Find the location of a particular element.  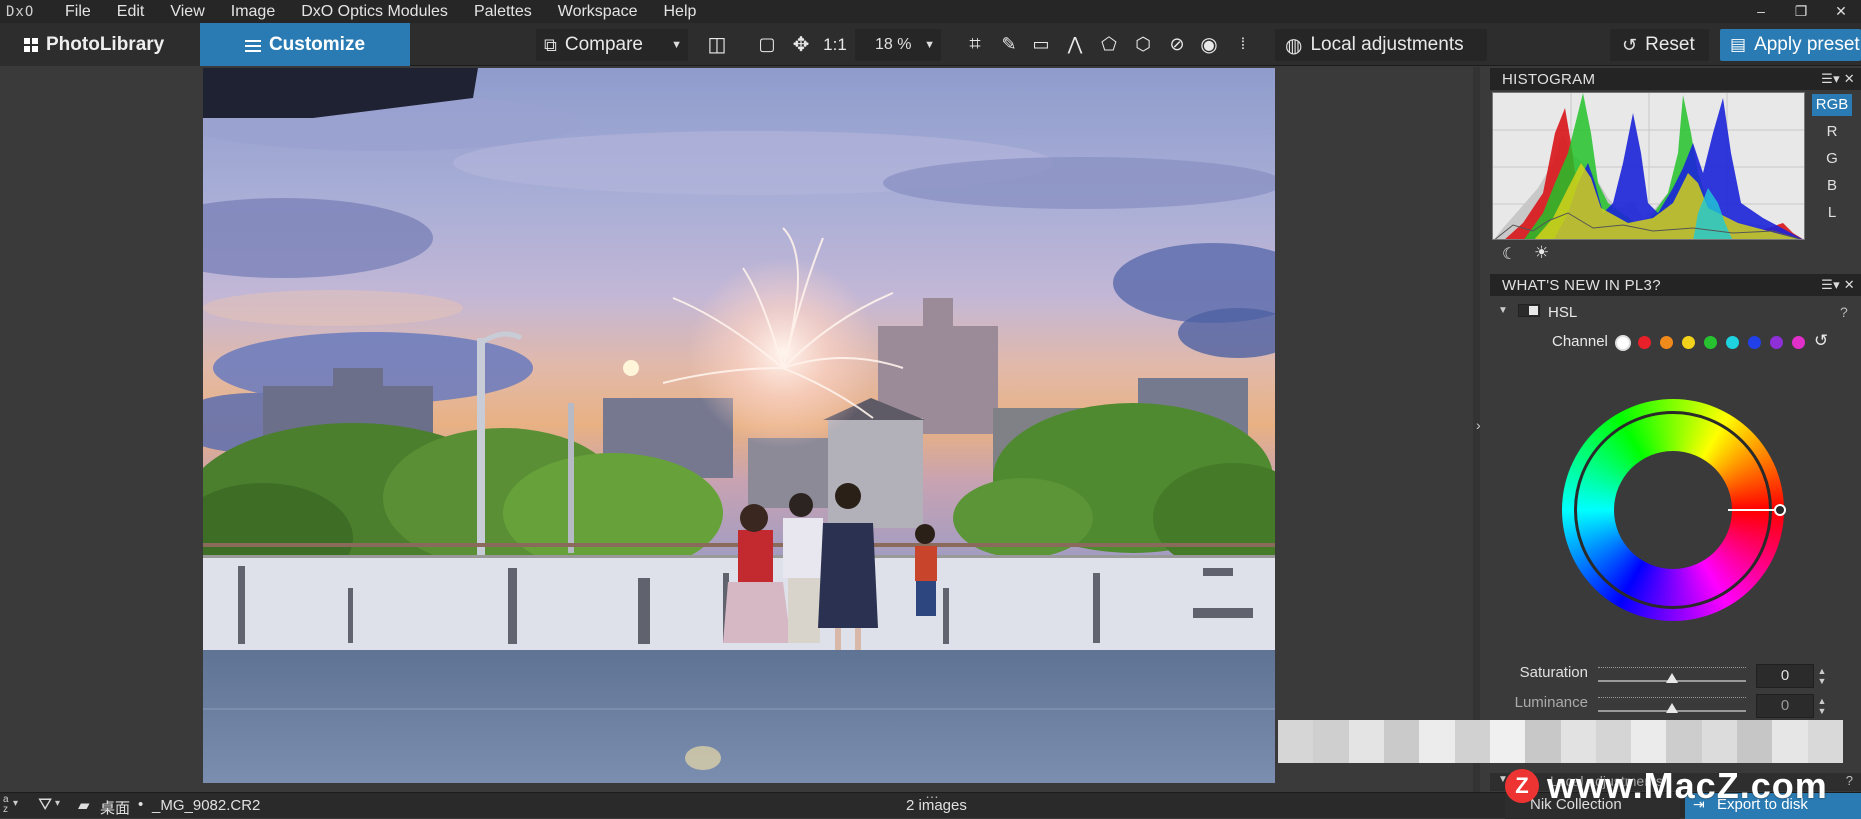

channel-swatch-red is located at coordinates (1644, 342).